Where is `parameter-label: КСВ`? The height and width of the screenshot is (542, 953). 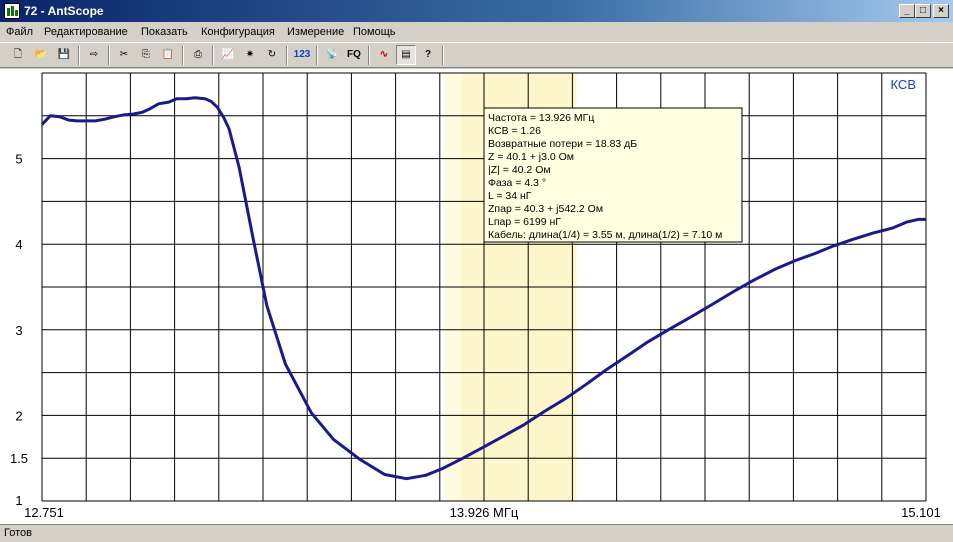
parameter-label: КСВ is located at coordinates (904, 84).